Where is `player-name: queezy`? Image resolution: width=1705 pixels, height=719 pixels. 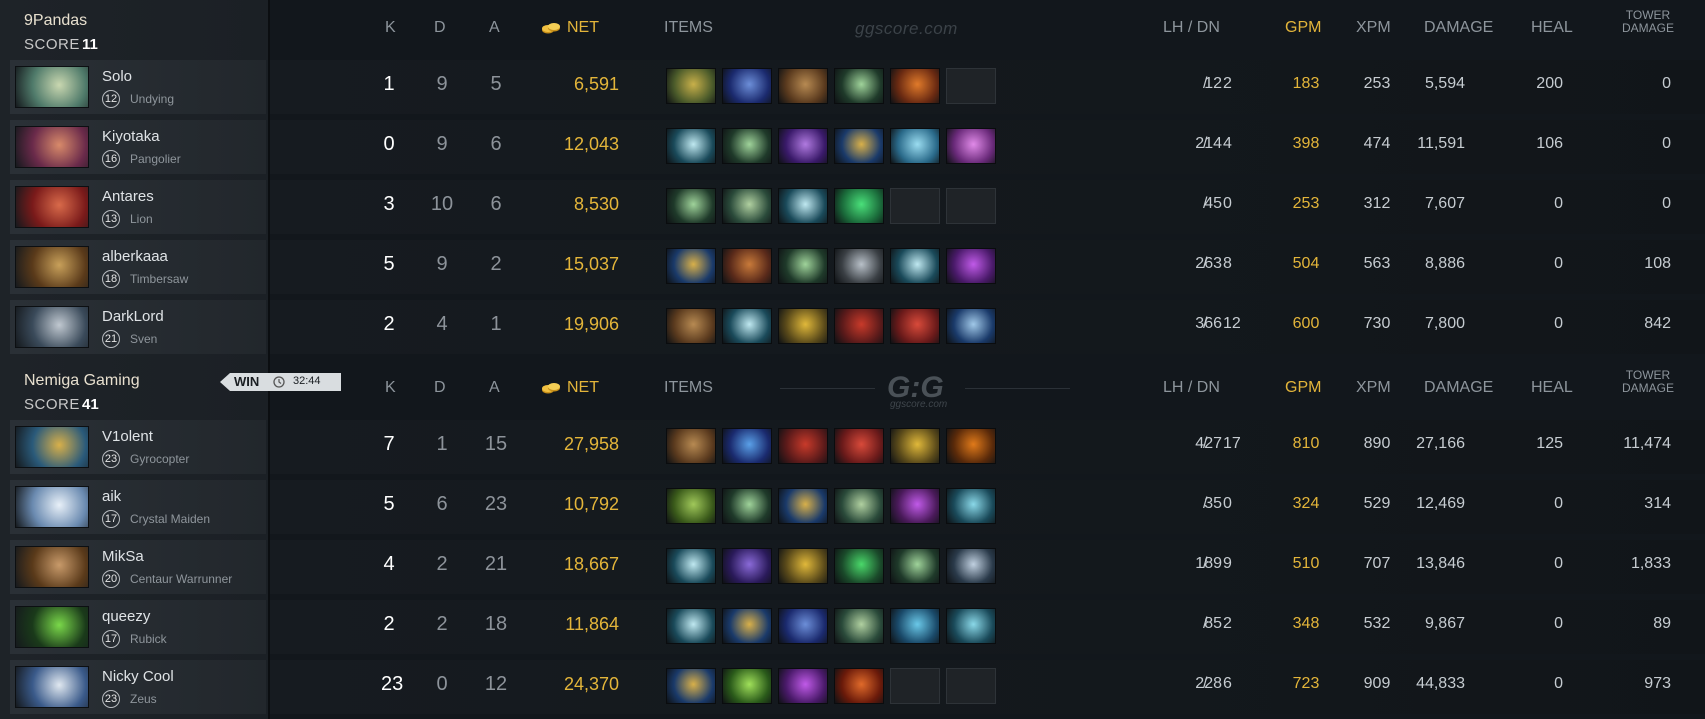
player-name: queezy is located at coordinates (126, 616).